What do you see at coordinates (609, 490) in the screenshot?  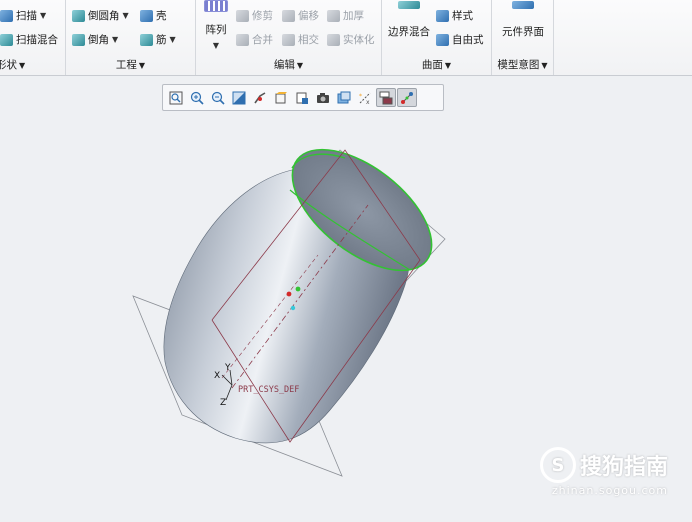 I see `watermark-url: zhinan.sogou.com` at bounding box center [609, 490].